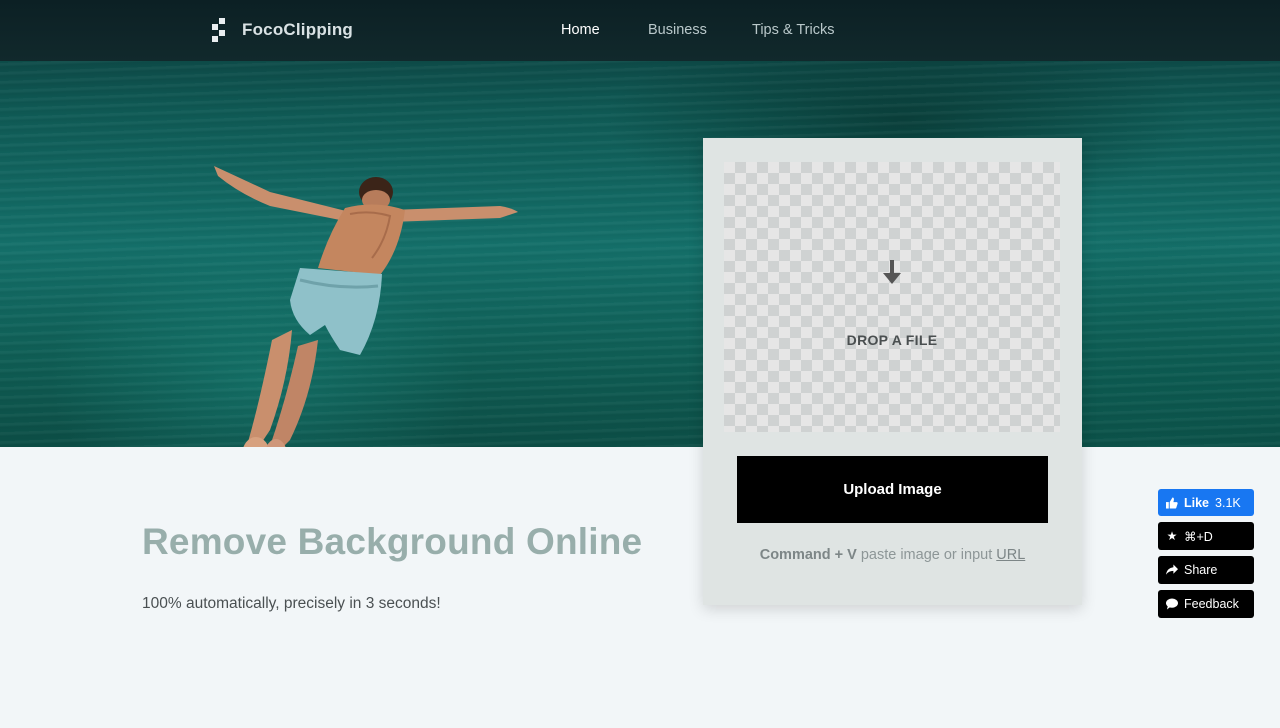 The image size is (1280, 728). What do you see at coordinates (1228, 502) in the screenshot?
I see `like-count: 3.1K` at bounding box center [1228, 502].